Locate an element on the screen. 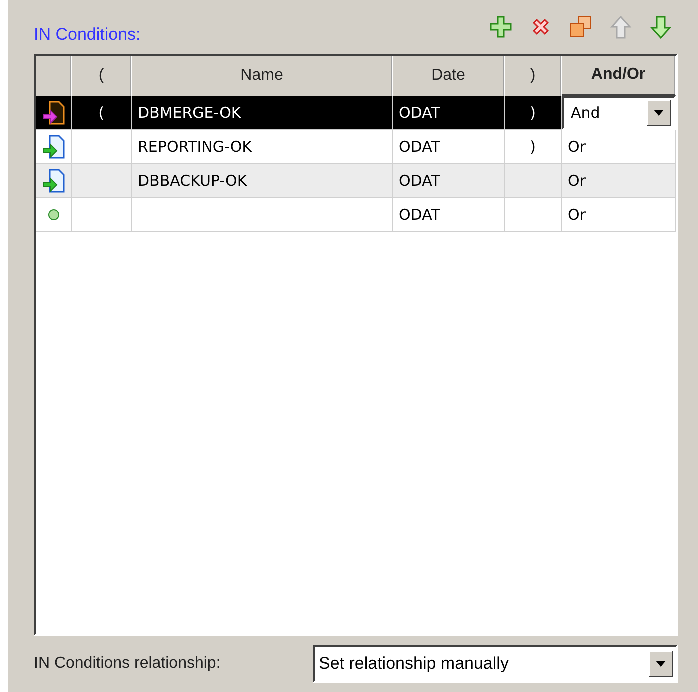 The image size is (698, 692). up-arrow-icon is located at coordinates (621, 27).